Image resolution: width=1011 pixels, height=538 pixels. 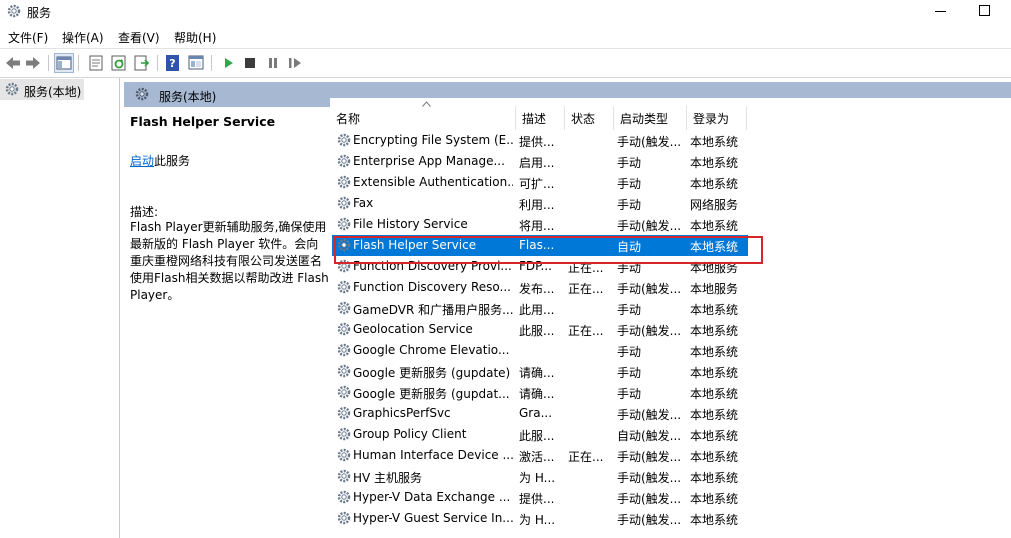 What do you see at coordinates (139, 37) in the screenshot?
I see `menu-view: 查看(V)` at bounding box center [139, 37].